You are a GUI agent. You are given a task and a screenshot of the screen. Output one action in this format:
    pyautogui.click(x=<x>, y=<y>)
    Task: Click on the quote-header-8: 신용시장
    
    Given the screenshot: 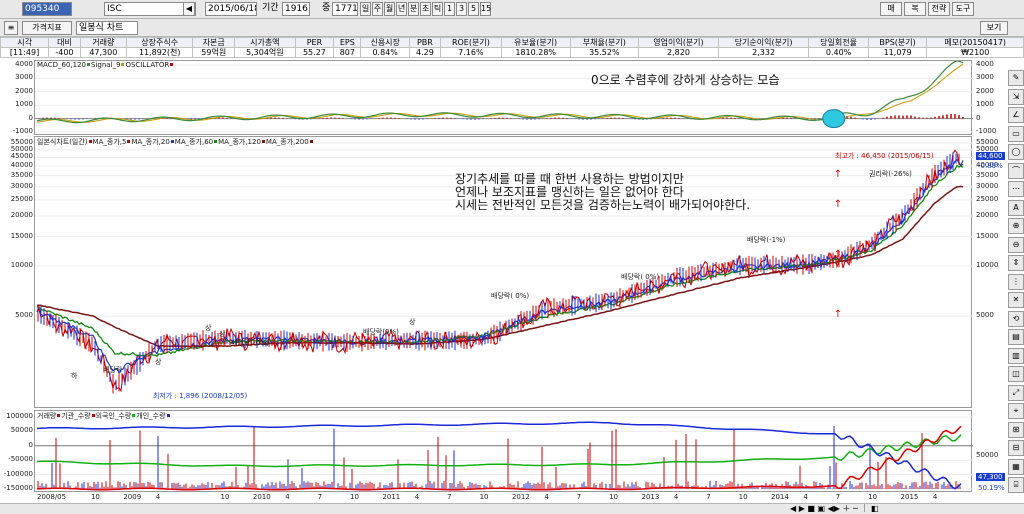 What is the action you would take?
    pyautogui.click(x=385, y=42)
    